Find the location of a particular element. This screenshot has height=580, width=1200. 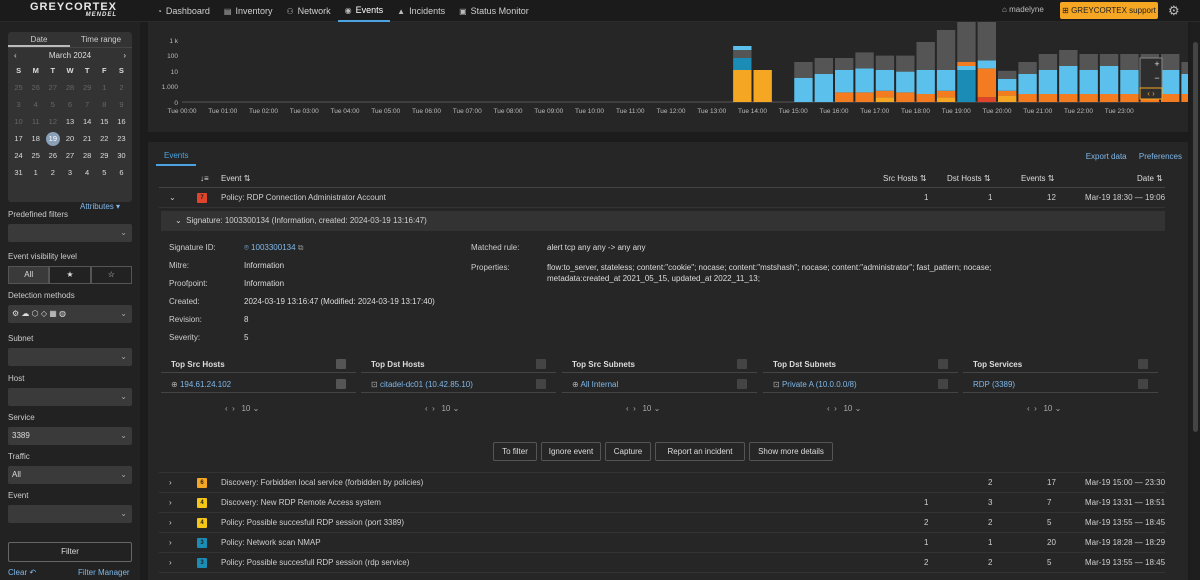

tab-events: Events is located at coordinates (176, 157).